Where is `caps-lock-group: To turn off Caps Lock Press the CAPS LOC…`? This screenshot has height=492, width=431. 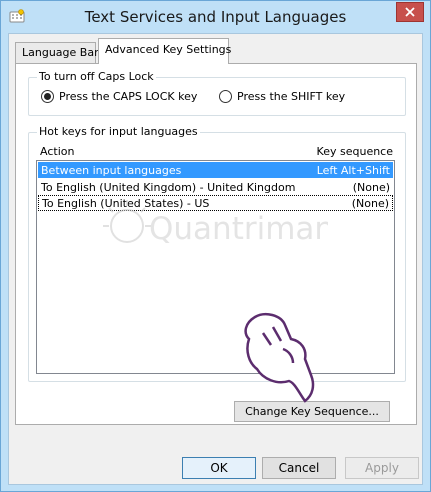
caps-lock-group: To turn off Caps Lock Press the CAPS LOC… is located at coordinates (217, 93).